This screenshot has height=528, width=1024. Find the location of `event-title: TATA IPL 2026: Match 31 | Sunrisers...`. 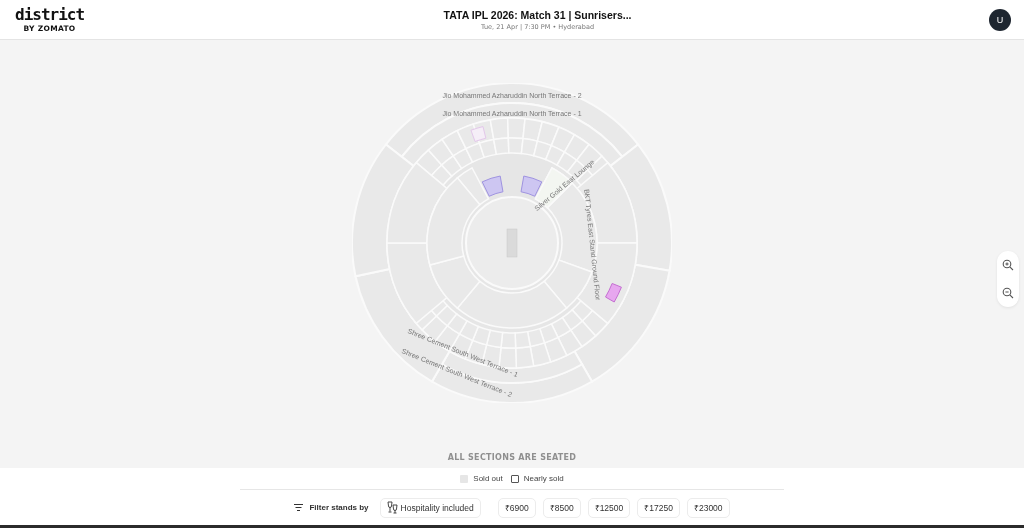

event-title: TATA IPL 2026: Match 31 | Sunrisers... is located at coordinates (537, 14).